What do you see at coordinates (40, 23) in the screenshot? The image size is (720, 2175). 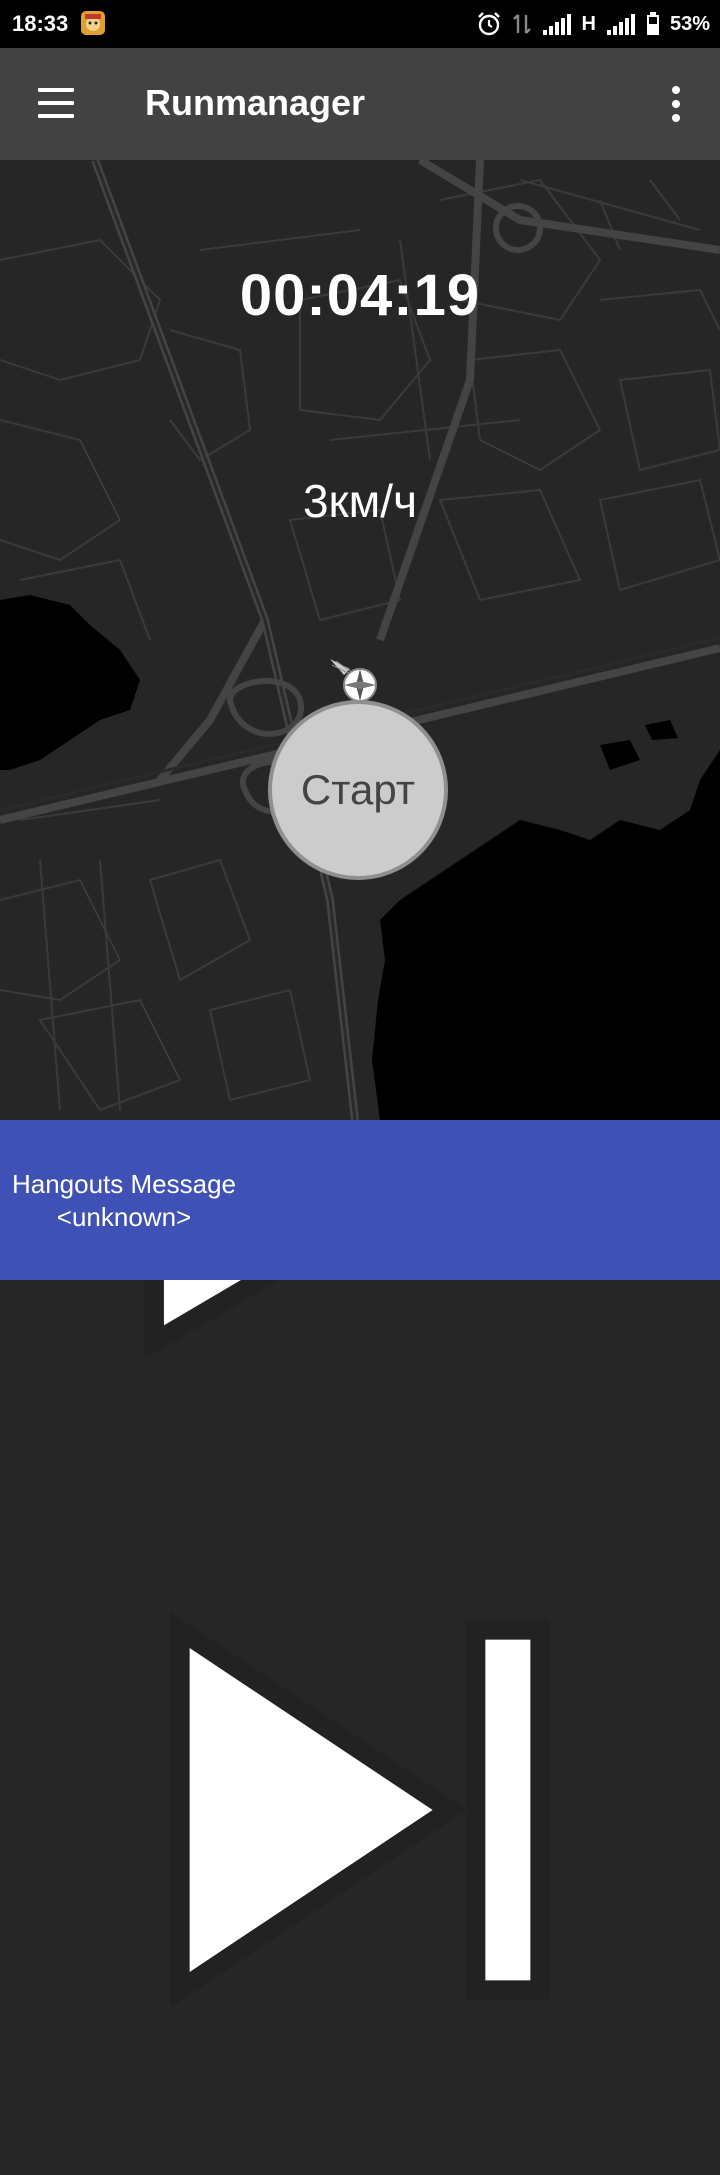 I see `status-time: 18:33` at bounding box center [40, 23].